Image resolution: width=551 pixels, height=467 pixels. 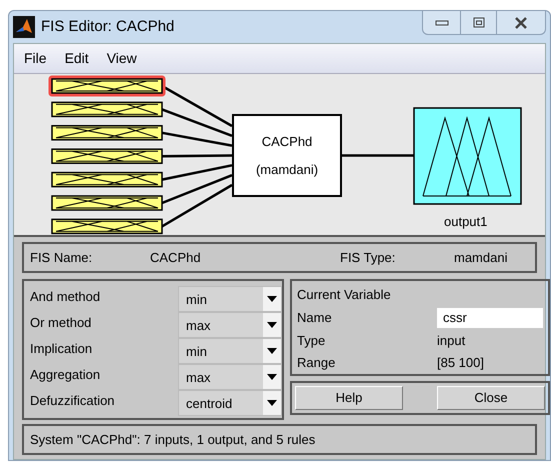 What do you see at coordinates (467, 156) in the screenshot?
I see `output-node` at bounding box center [467, 156].